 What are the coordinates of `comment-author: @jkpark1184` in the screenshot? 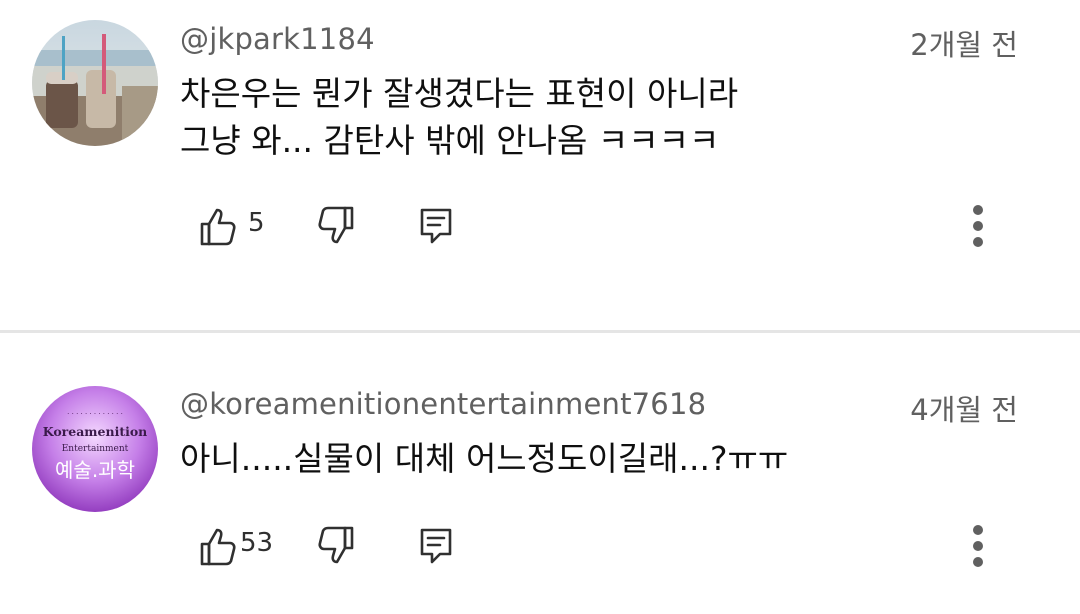 It's located at (277, 39).